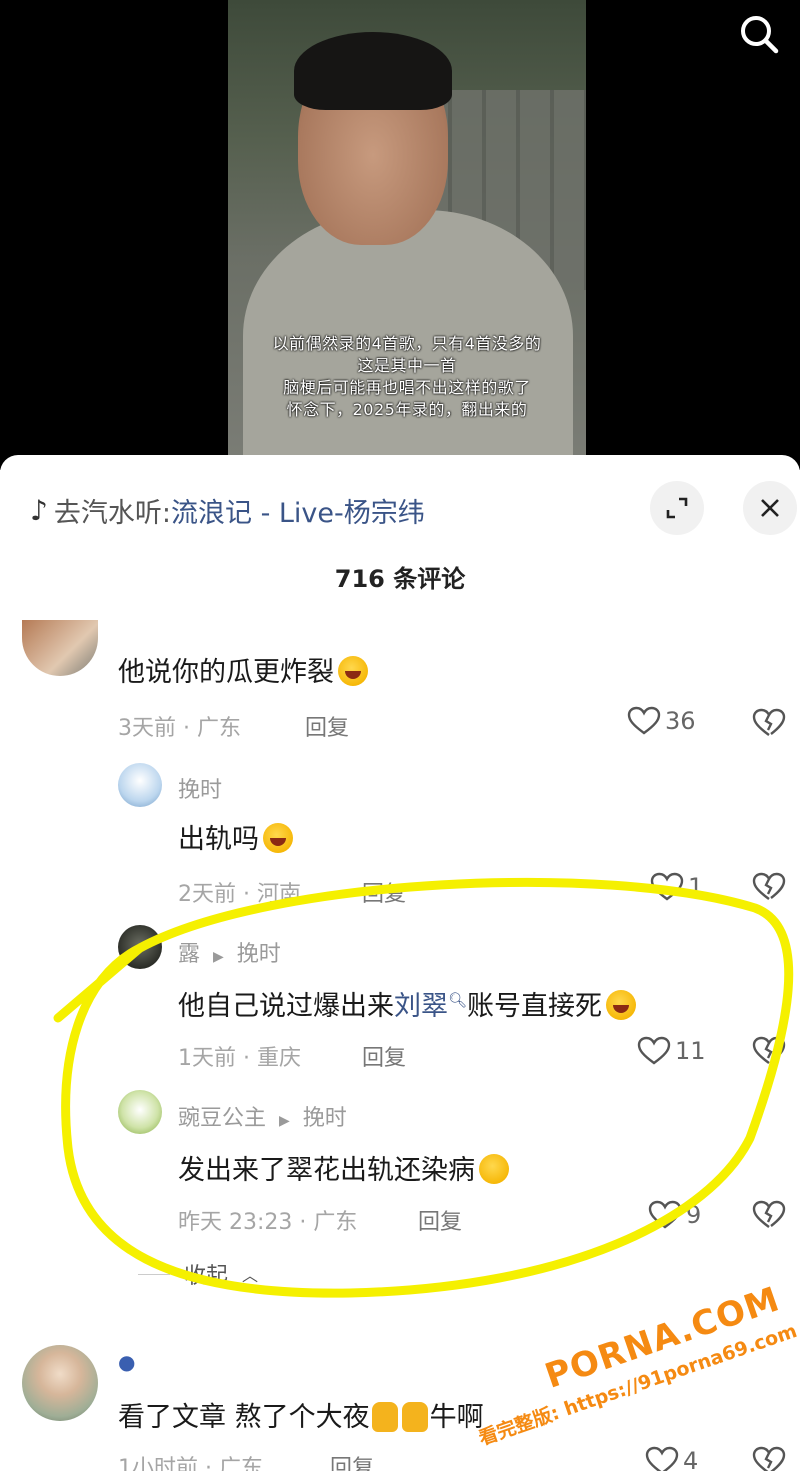 This screenshot has width=800, height=1471. What do you see at coordinates (407, 365) in the screenshot?
I see `video-subtitle-line: 这是其中一首` at bounding box center [407, 365].